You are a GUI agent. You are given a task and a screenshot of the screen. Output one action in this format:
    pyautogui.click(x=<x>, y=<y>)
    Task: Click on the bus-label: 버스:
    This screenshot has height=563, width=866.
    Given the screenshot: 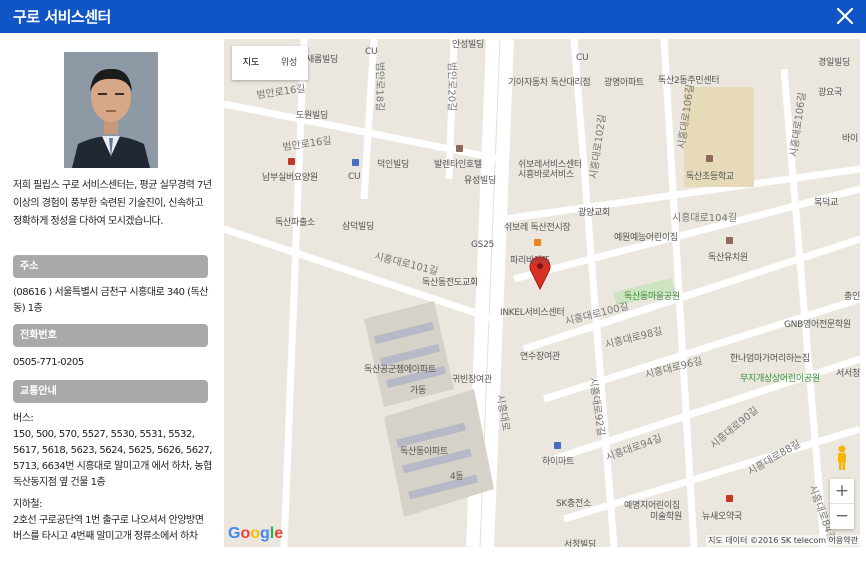 What is the action you would take?
    pyautogui.click(x=23, y=418)
    